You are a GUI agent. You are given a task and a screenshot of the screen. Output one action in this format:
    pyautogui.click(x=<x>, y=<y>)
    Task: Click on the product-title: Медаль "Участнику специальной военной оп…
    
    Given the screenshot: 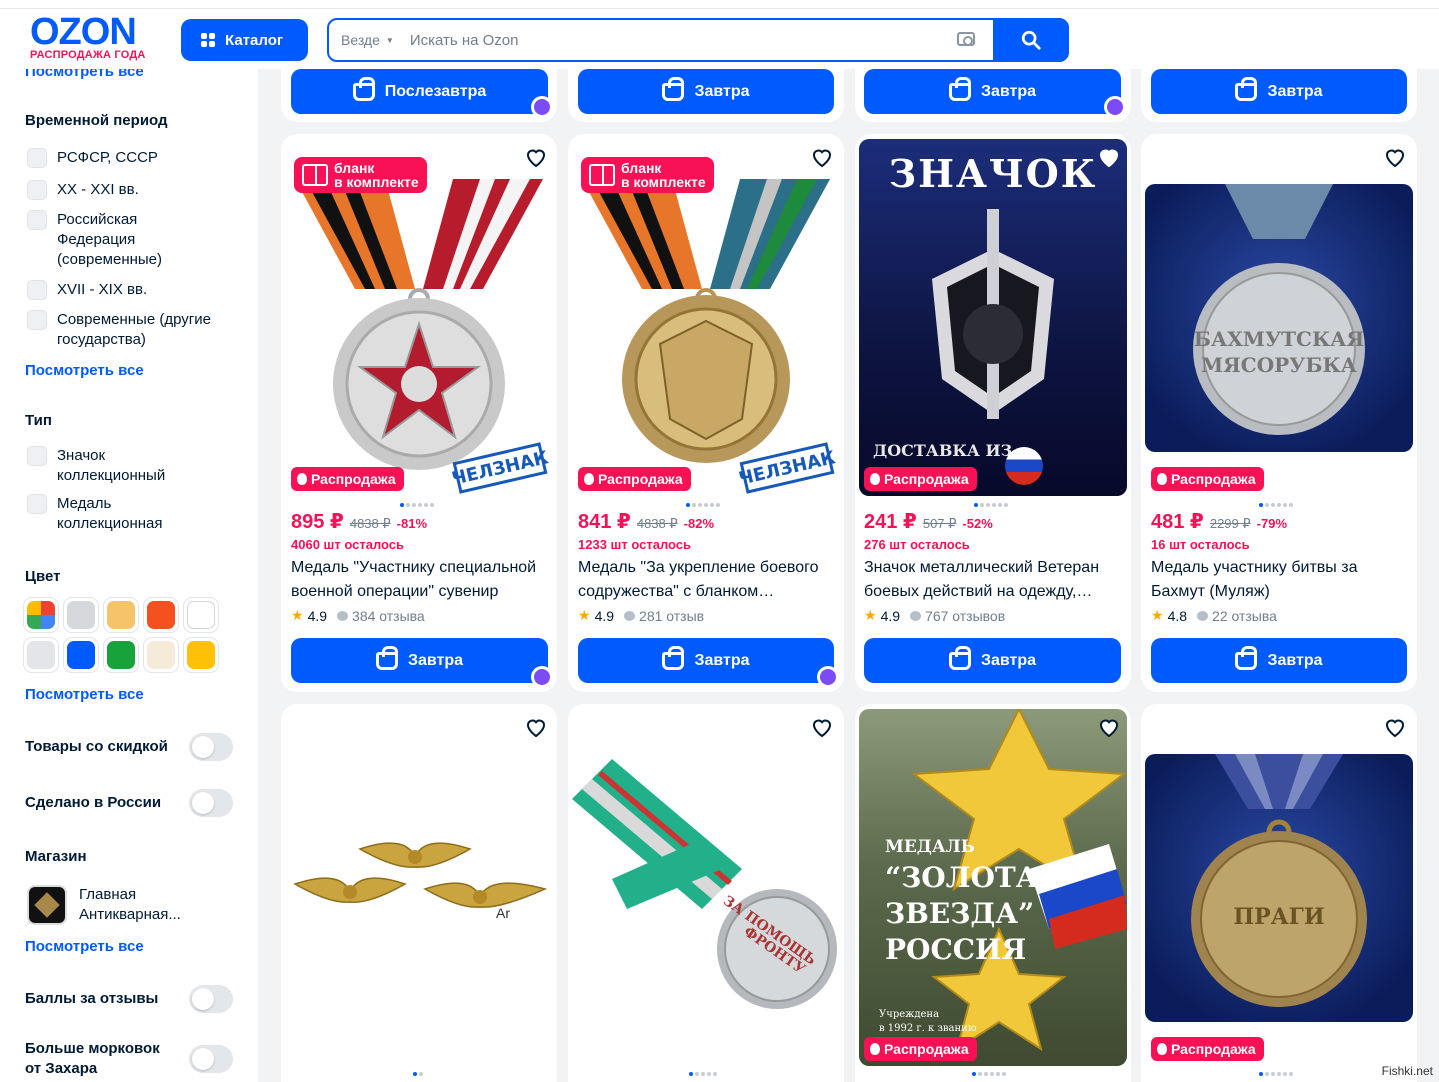 What is the action you would take?
    pyautogui.click(x=421, y=580)
    